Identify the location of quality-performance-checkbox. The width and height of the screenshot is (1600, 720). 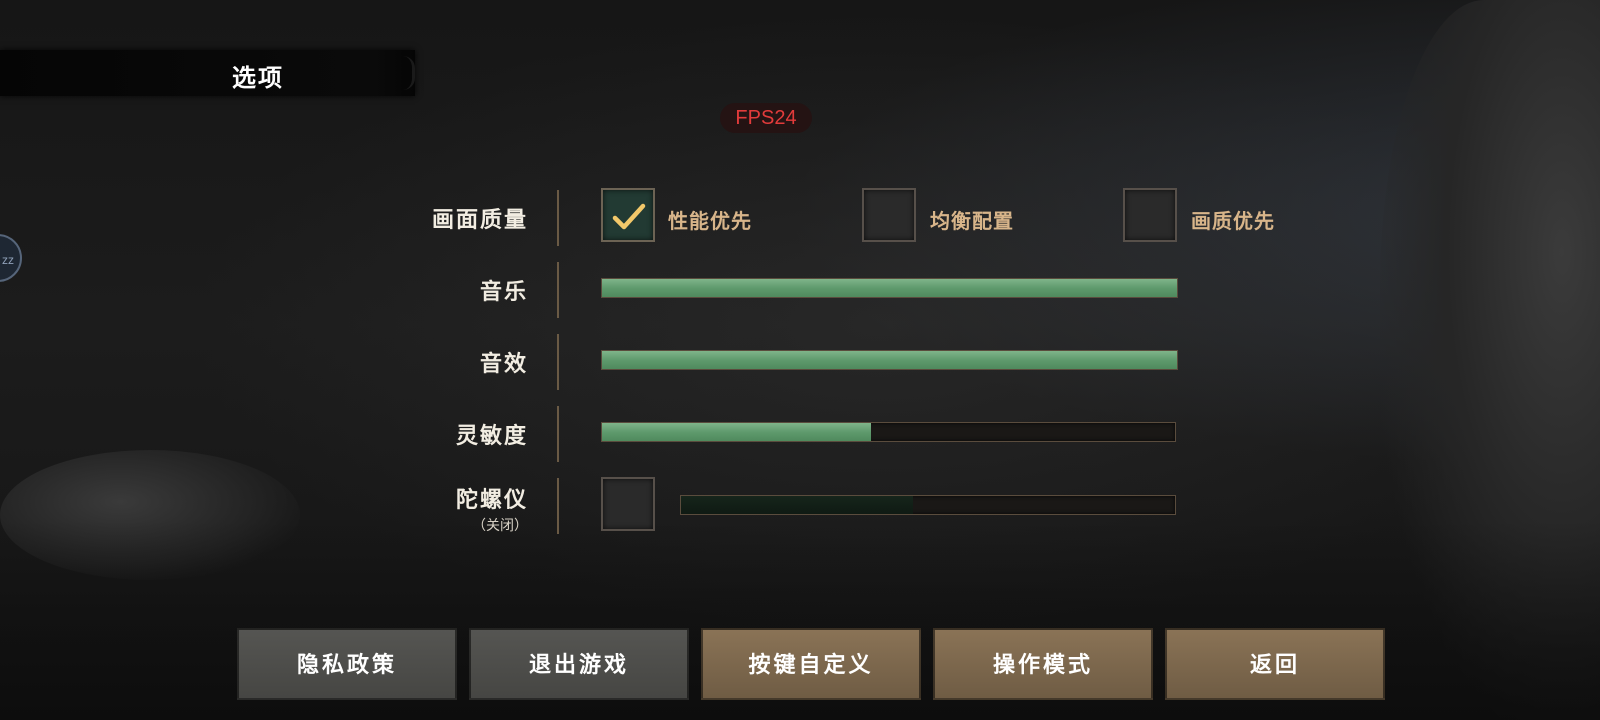
(628, 215).